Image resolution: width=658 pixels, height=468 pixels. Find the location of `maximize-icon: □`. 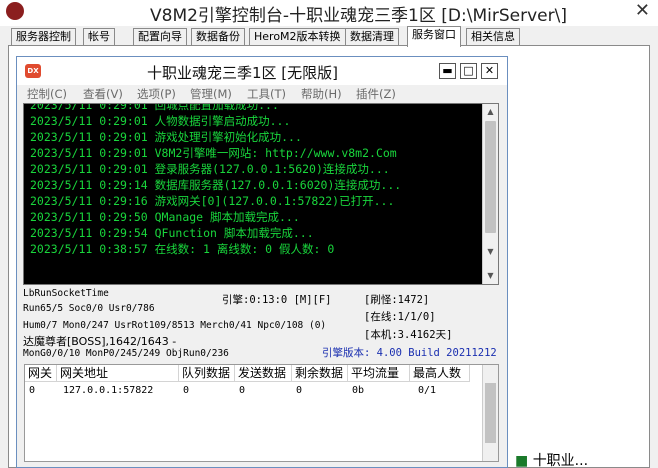

maximize-icon: □ is located at coordinates (468, 71).